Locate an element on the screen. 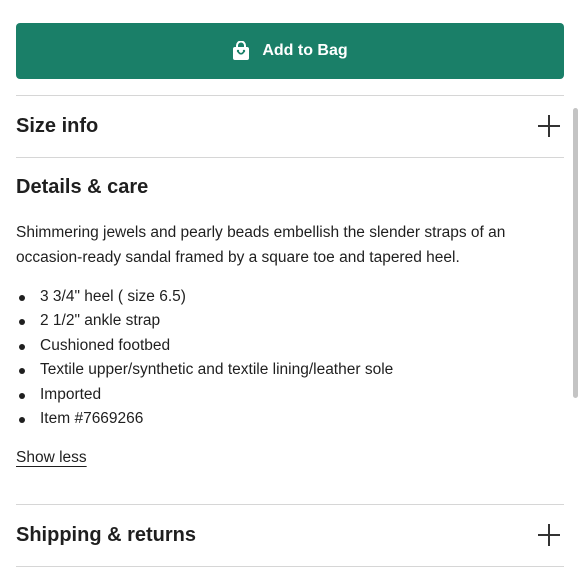 This screenshot has height=580, width=580. size-info-title: Size info is located at coordinates (57, 125).